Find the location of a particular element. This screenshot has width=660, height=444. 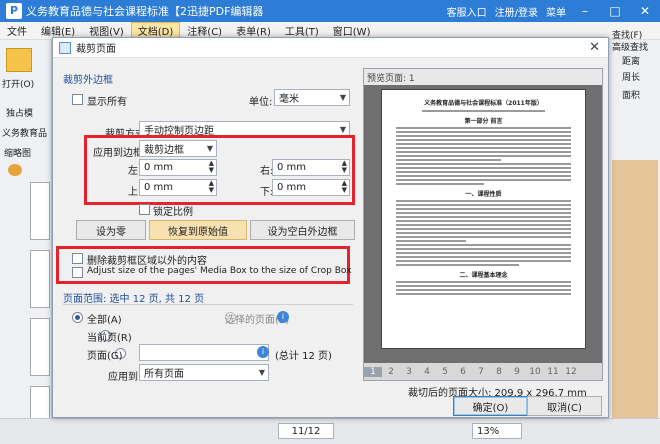

document-page-edge is located at coordinates (635, 290).